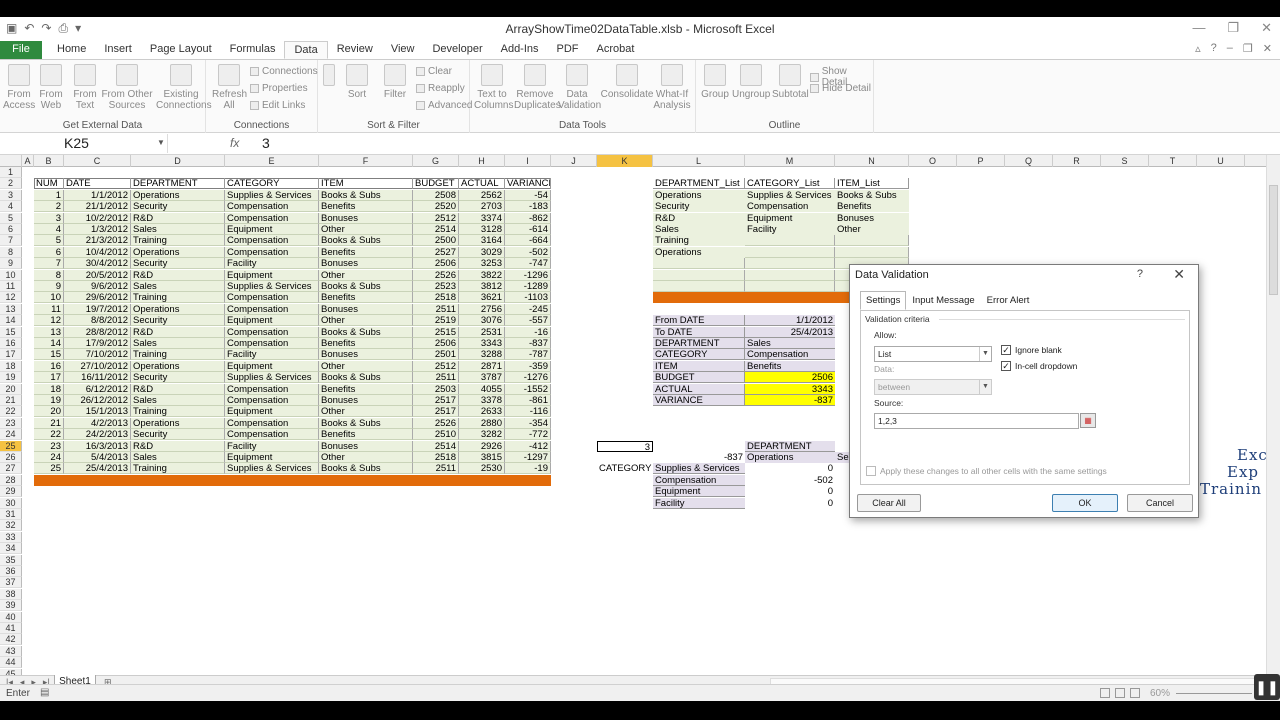  Describe the element at coordinates (528, 195) in the screenshot. I see `table-cell: -54` at that location.